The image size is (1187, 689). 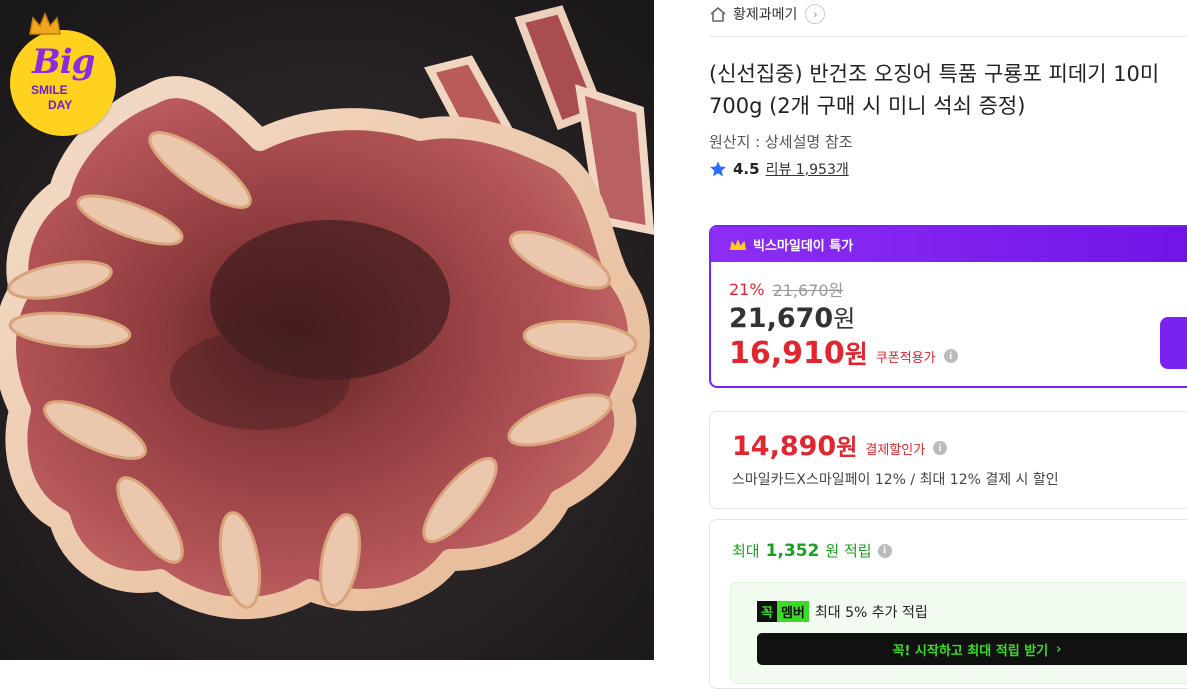 I want to click on original-price: 21,670원, so click(x=808, y=290).